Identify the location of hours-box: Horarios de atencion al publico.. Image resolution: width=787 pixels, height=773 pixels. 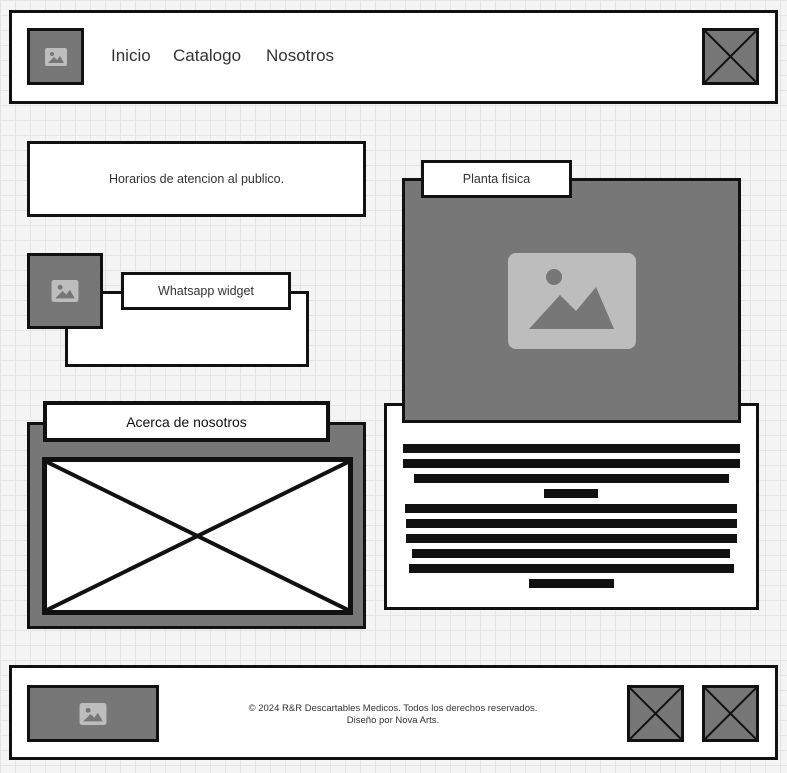
(196, 179).